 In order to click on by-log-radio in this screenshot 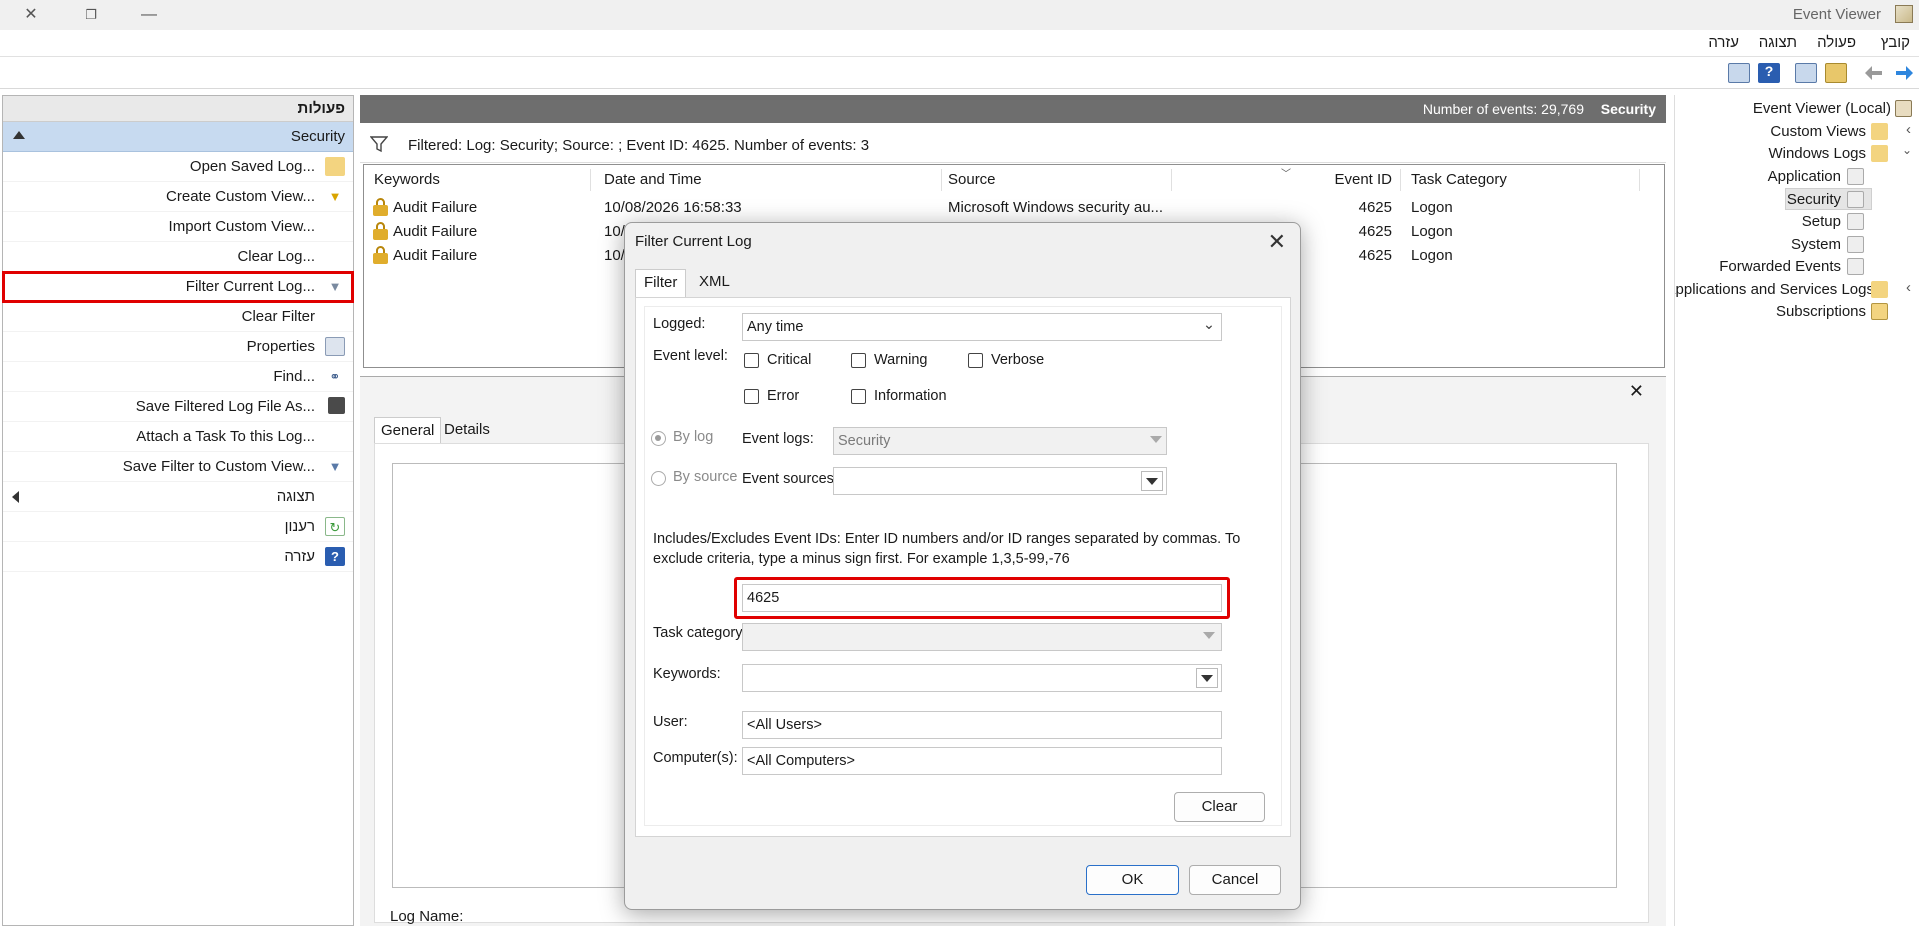, I will do `click(658, 438)`.